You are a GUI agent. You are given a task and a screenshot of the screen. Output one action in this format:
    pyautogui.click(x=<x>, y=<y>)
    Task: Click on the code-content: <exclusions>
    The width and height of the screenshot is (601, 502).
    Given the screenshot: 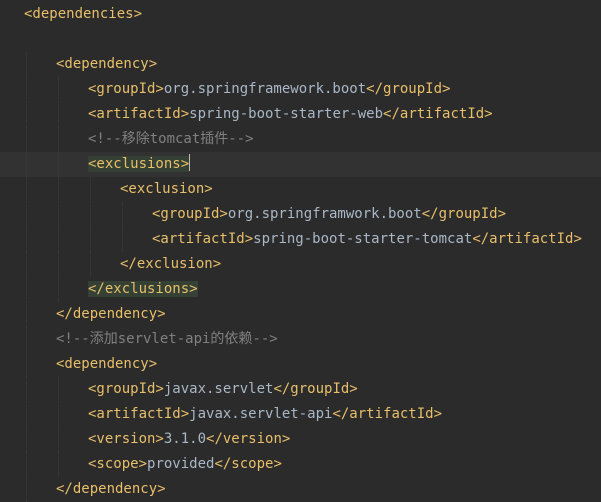 What is the action you would take?
    pyautogui.click(x=139, y=164)
    